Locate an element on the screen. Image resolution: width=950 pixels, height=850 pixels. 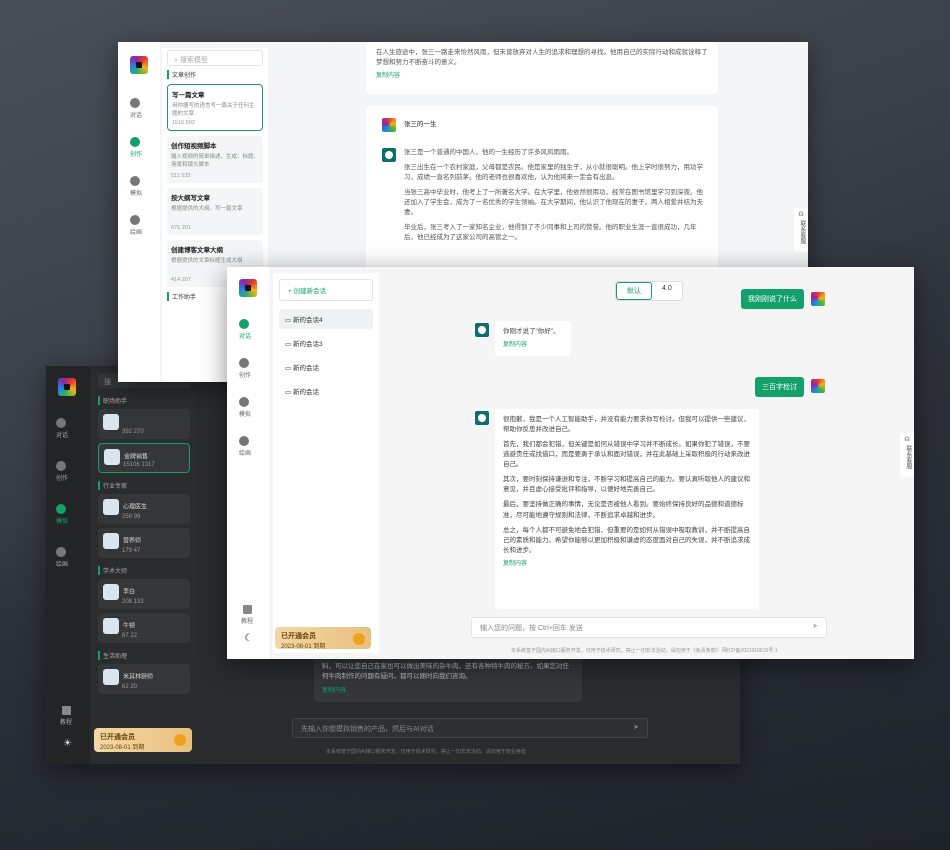
template-card-selected: 写一篇文章 用你擅写的语言写一篇关于任何主题的文章 1515 592 is located at coordinates (215, 107).